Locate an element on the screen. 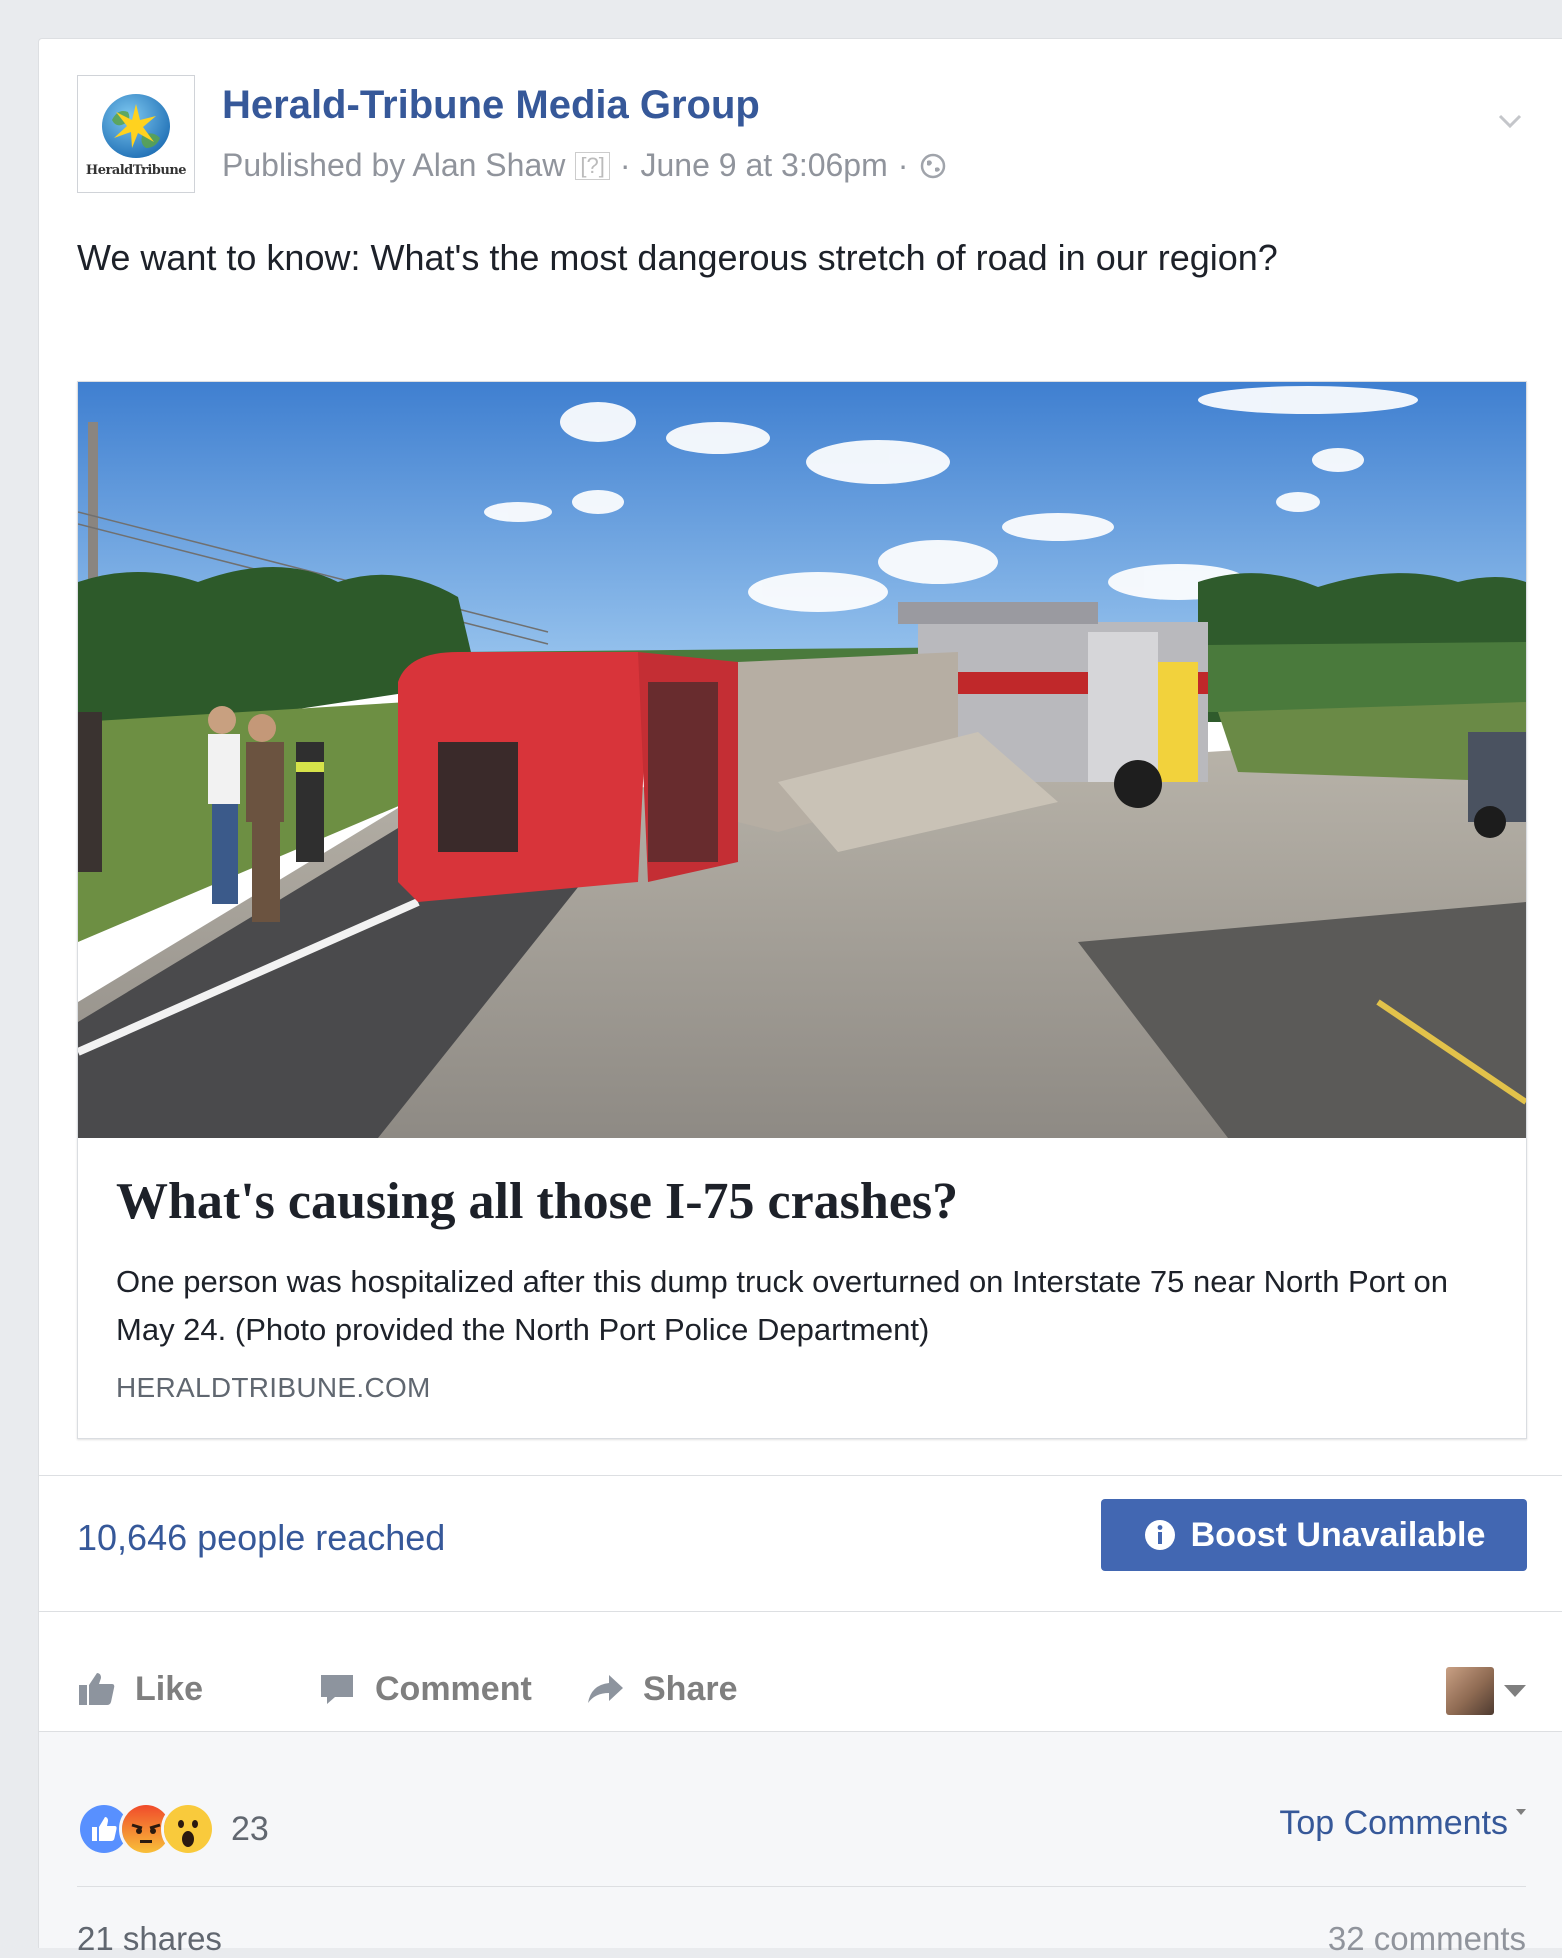 Image resolution: width=1562 pixels, height=1958 pixels. shares-count-link: 21 shares is located at coordinates (149, 1939).